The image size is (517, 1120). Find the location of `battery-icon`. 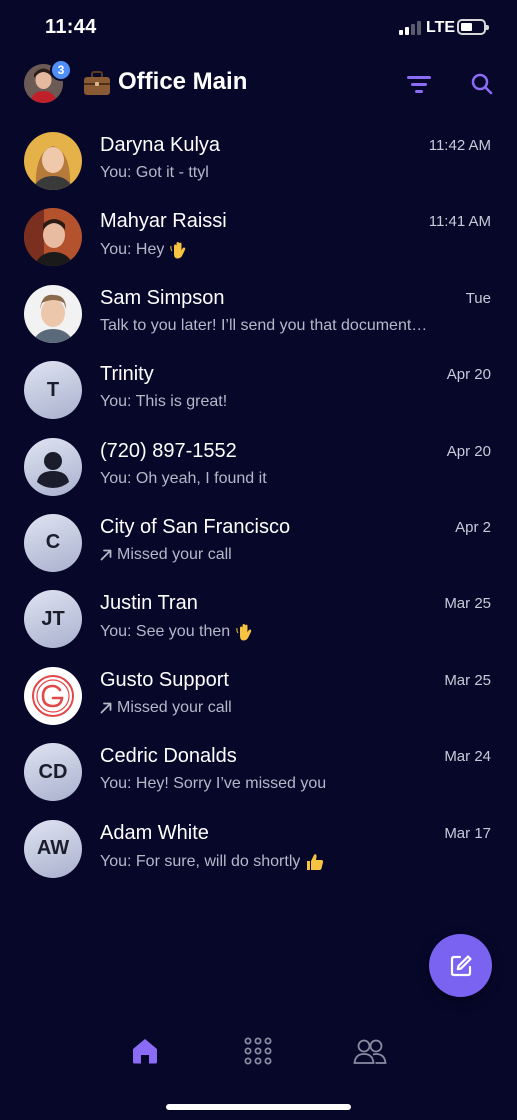

battery-icon is located at coordinates (473, 27).